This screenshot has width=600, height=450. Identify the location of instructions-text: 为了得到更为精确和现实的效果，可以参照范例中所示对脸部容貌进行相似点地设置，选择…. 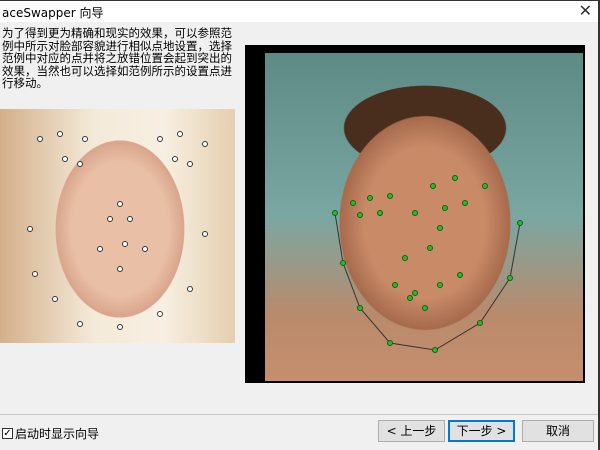
(117, 58).